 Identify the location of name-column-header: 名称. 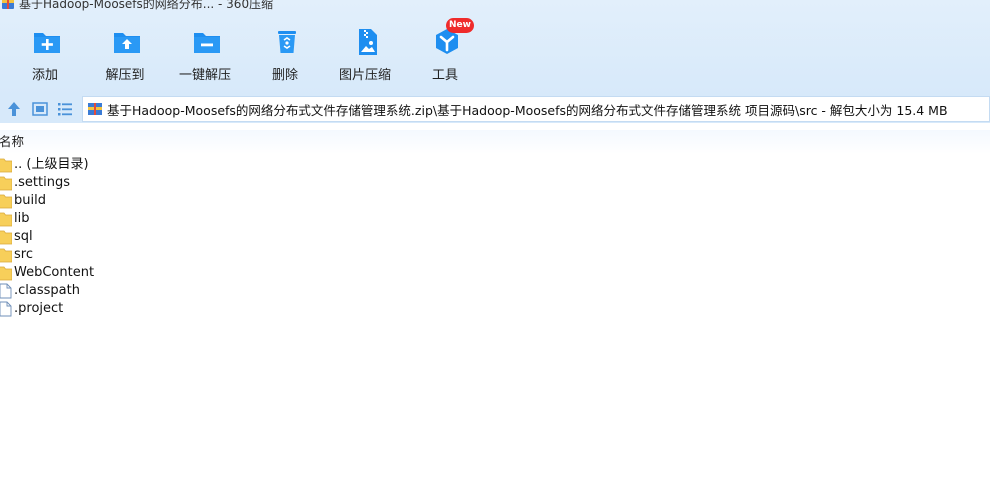
(12, 142).